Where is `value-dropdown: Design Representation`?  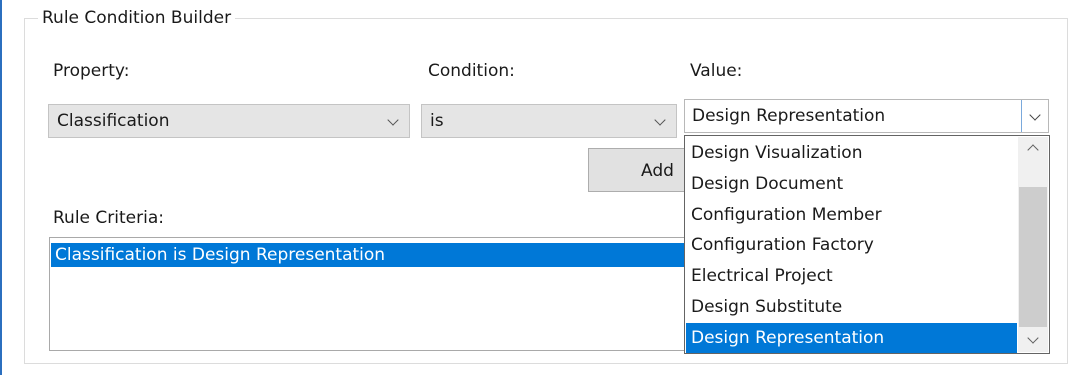 value-dropdown: Design Representation is located at coordinates (866, 116).